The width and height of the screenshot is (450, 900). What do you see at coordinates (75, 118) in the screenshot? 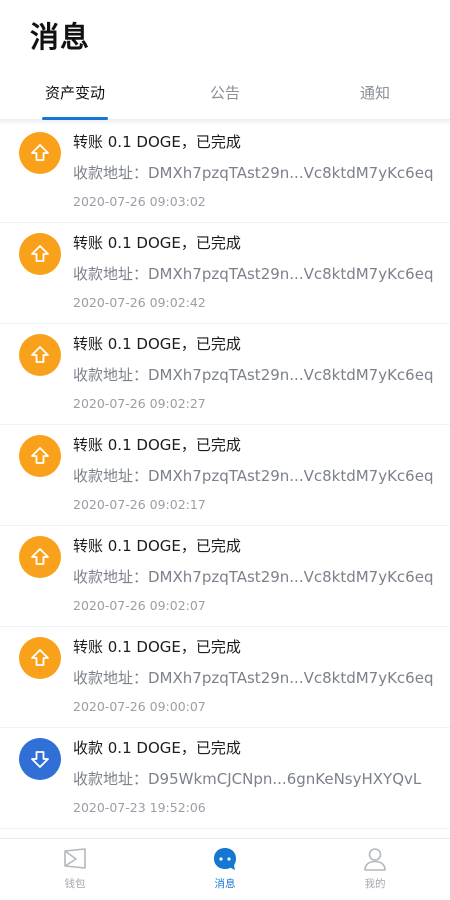
I see `active-tab-indicator` at bounding box center [75, 118].